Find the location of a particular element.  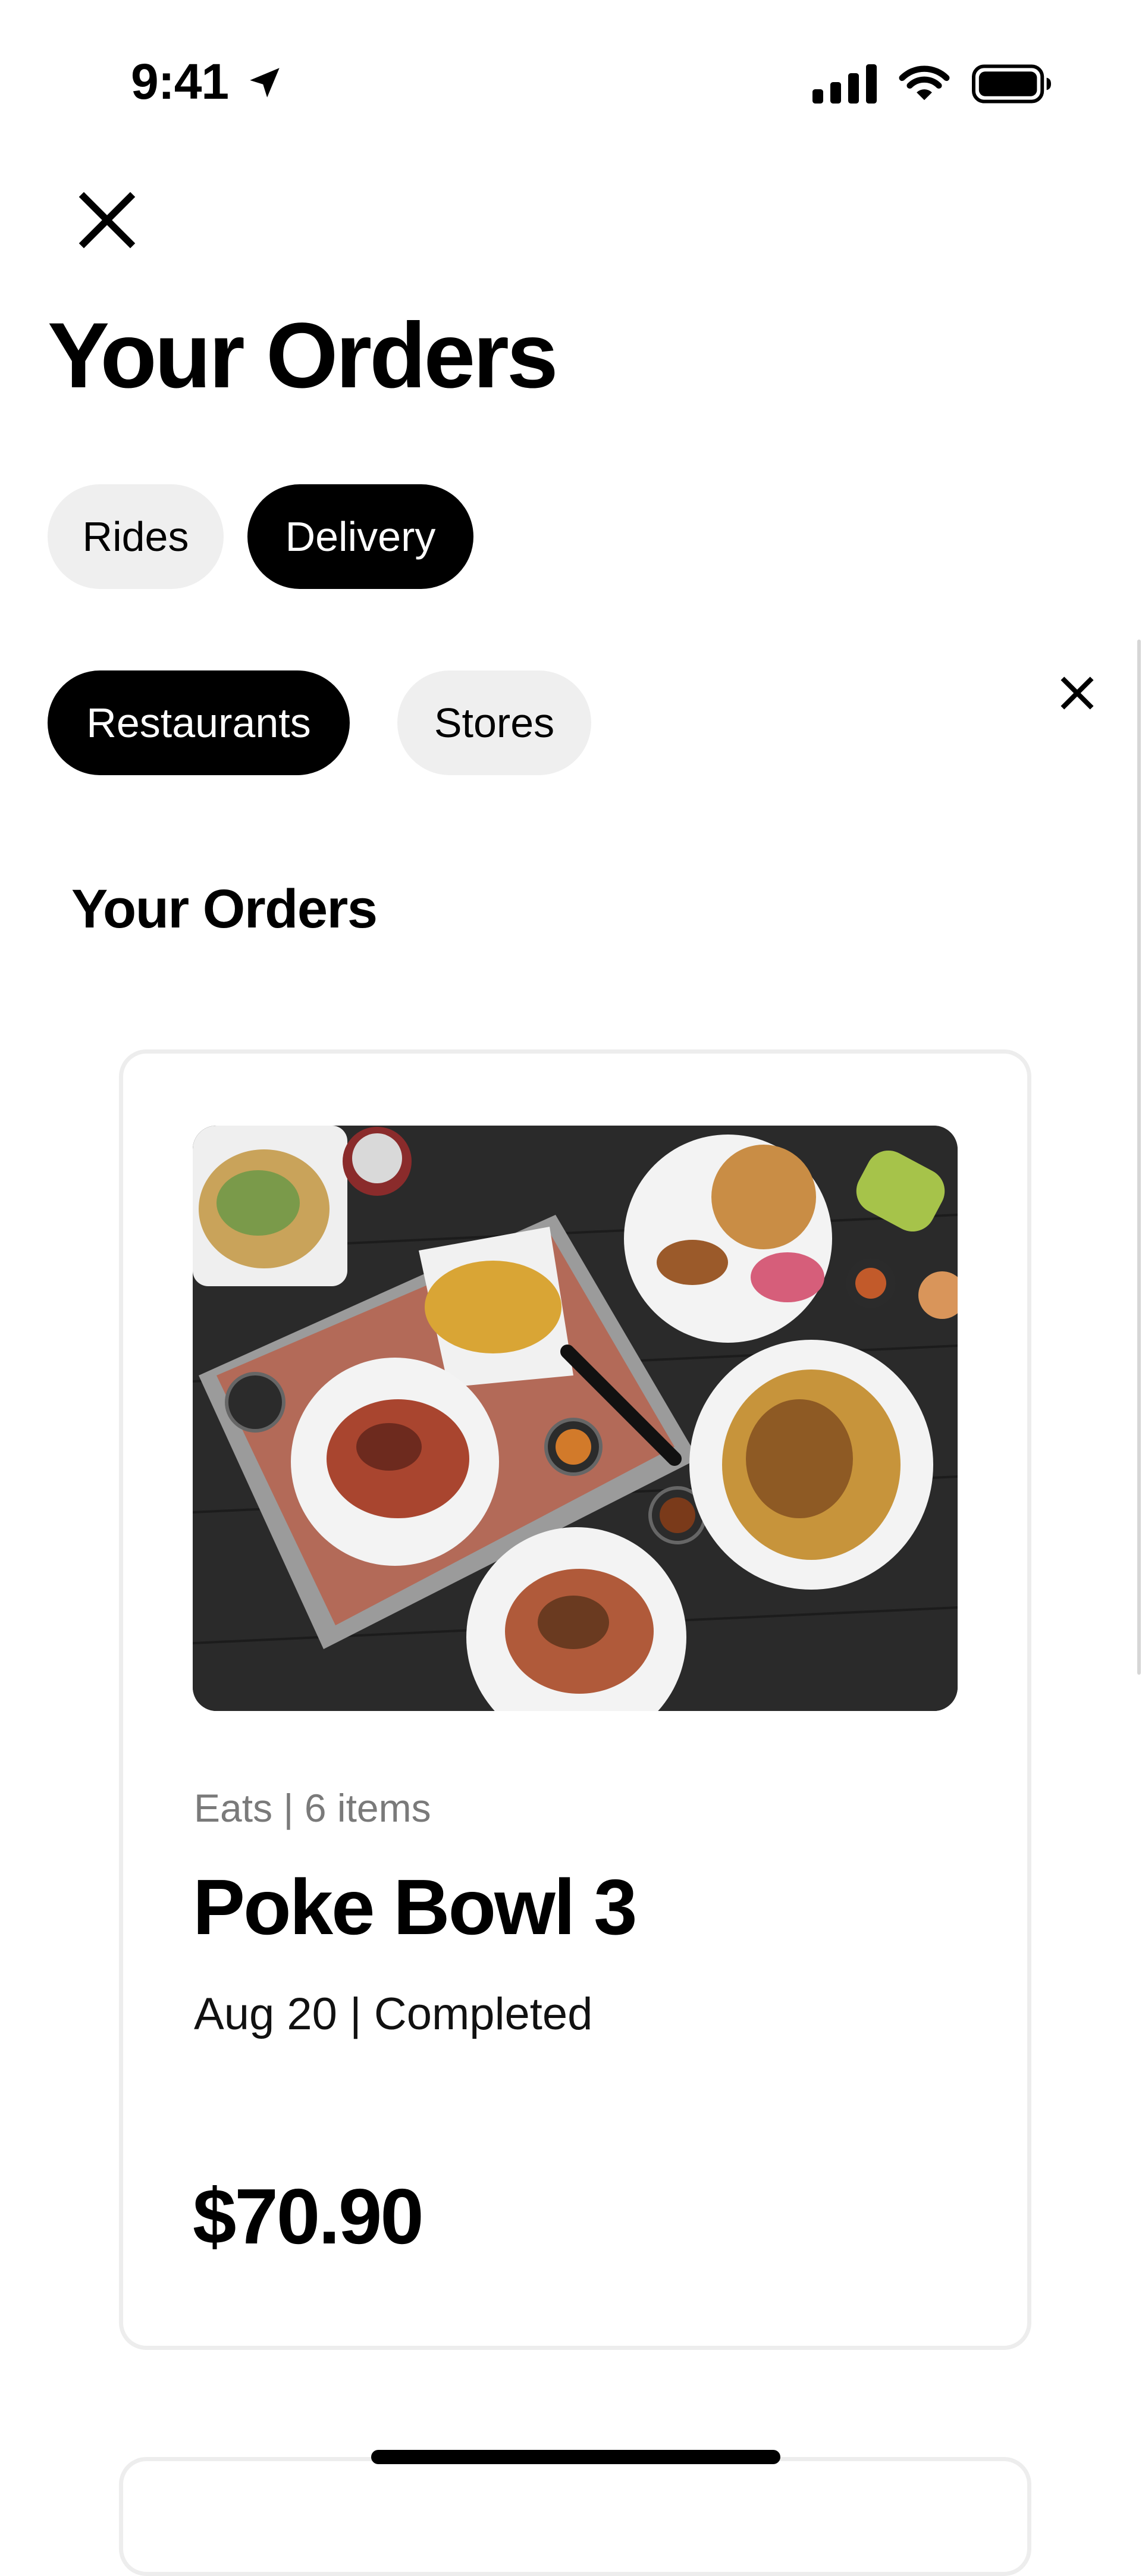

filter-stores: Stores is located at coordinates (494, 723).